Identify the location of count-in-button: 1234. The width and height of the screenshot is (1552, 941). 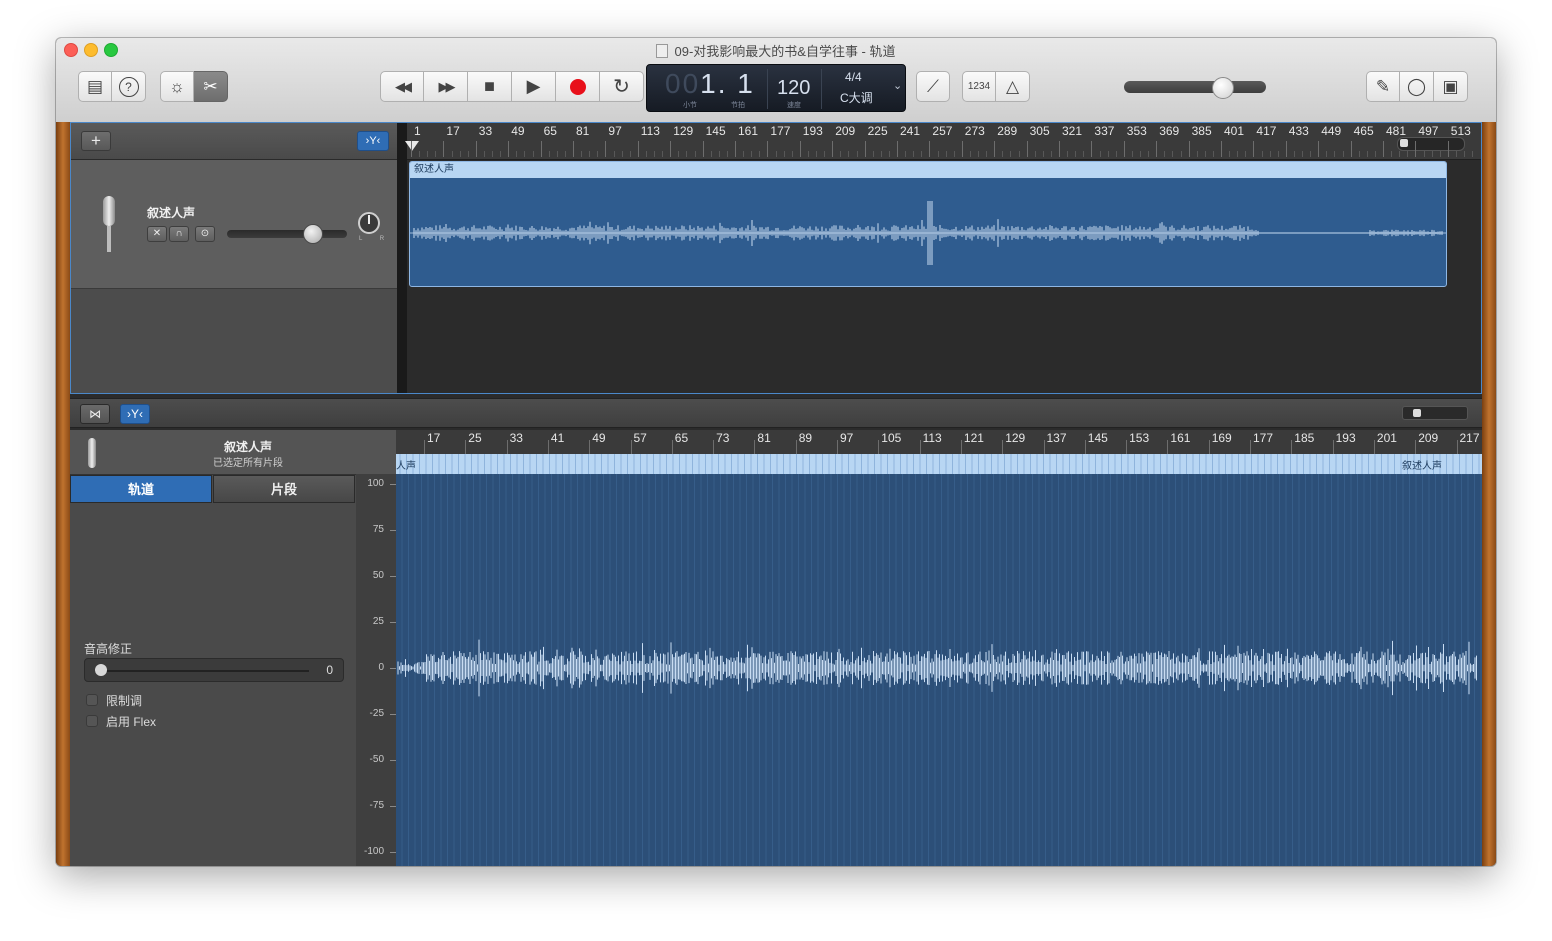
(979, 86).